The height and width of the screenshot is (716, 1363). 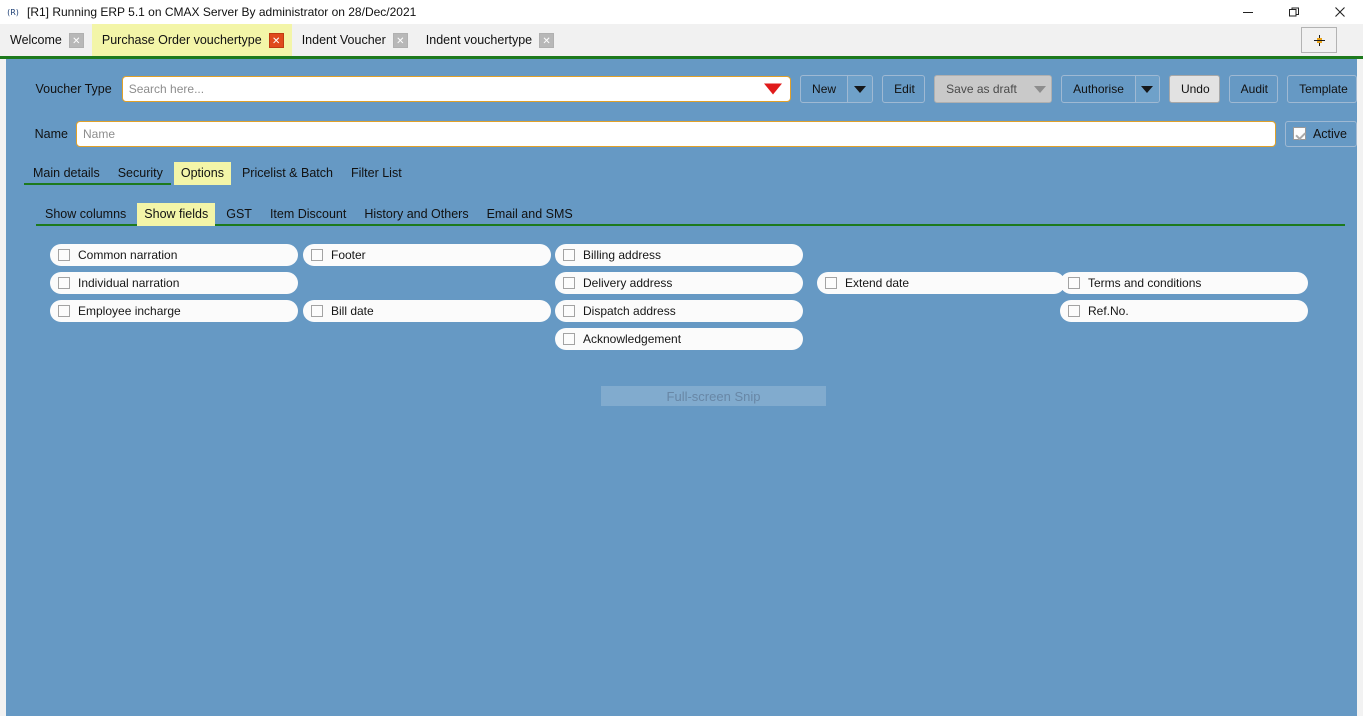 I want to click on tab-gst: GST, so click(x=239, y=214).